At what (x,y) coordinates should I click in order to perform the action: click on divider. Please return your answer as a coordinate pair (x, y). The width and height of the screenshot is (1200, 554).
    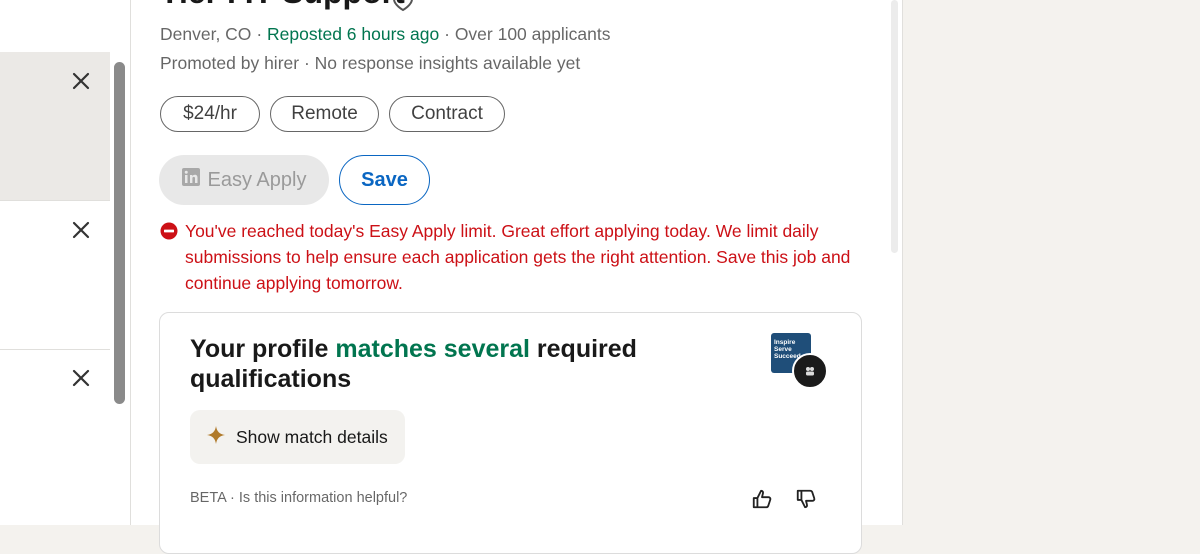
    Looking at the image, I should click on (902, 262).